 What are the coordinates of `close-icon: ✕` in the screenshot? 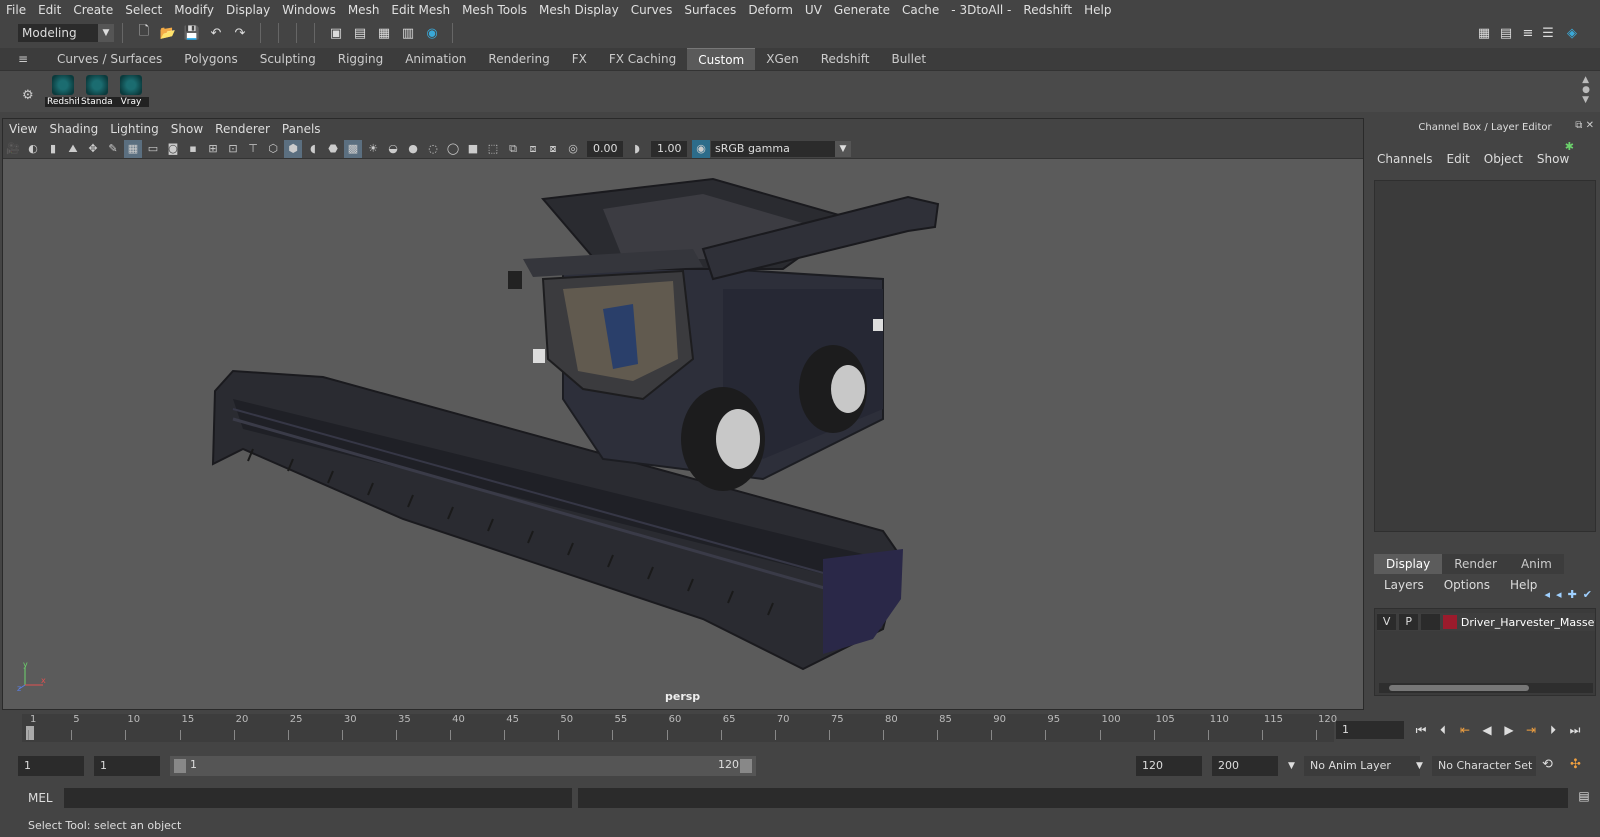 It's located at (1590, 125).